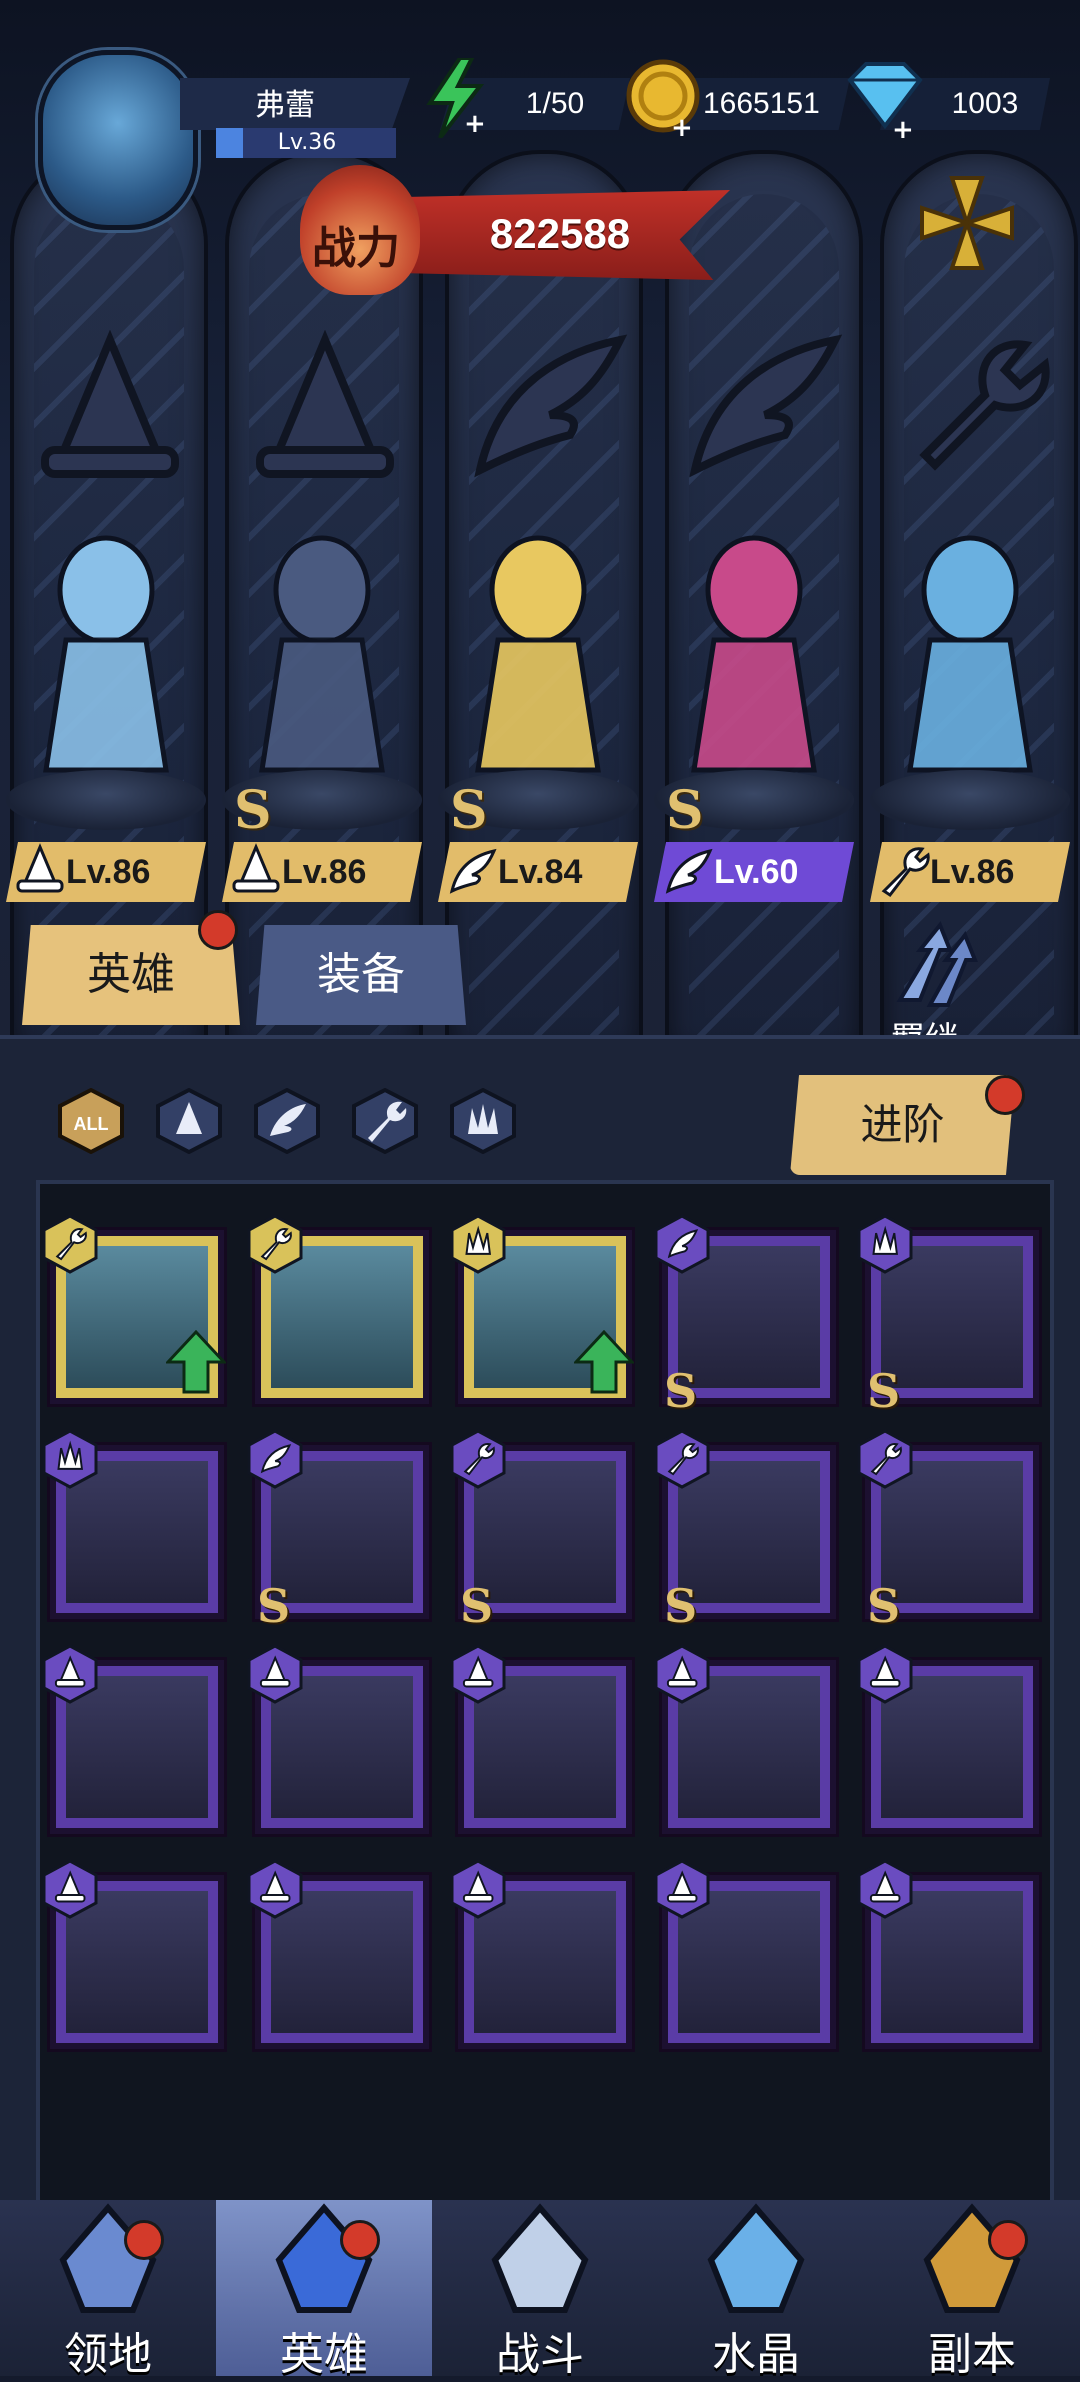 The width and height of the screenshot is (1080, 2382). I want to click on filter-mage, so click(189, 1121).